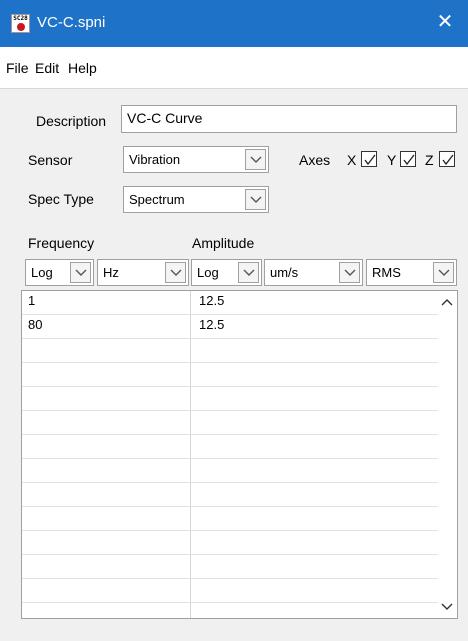 The image size is (468, 641). What do you see at coordinates (386, 272) in the screenshot?
I see `amplitude-type-value: RMS` at bounding box center [386, 272].